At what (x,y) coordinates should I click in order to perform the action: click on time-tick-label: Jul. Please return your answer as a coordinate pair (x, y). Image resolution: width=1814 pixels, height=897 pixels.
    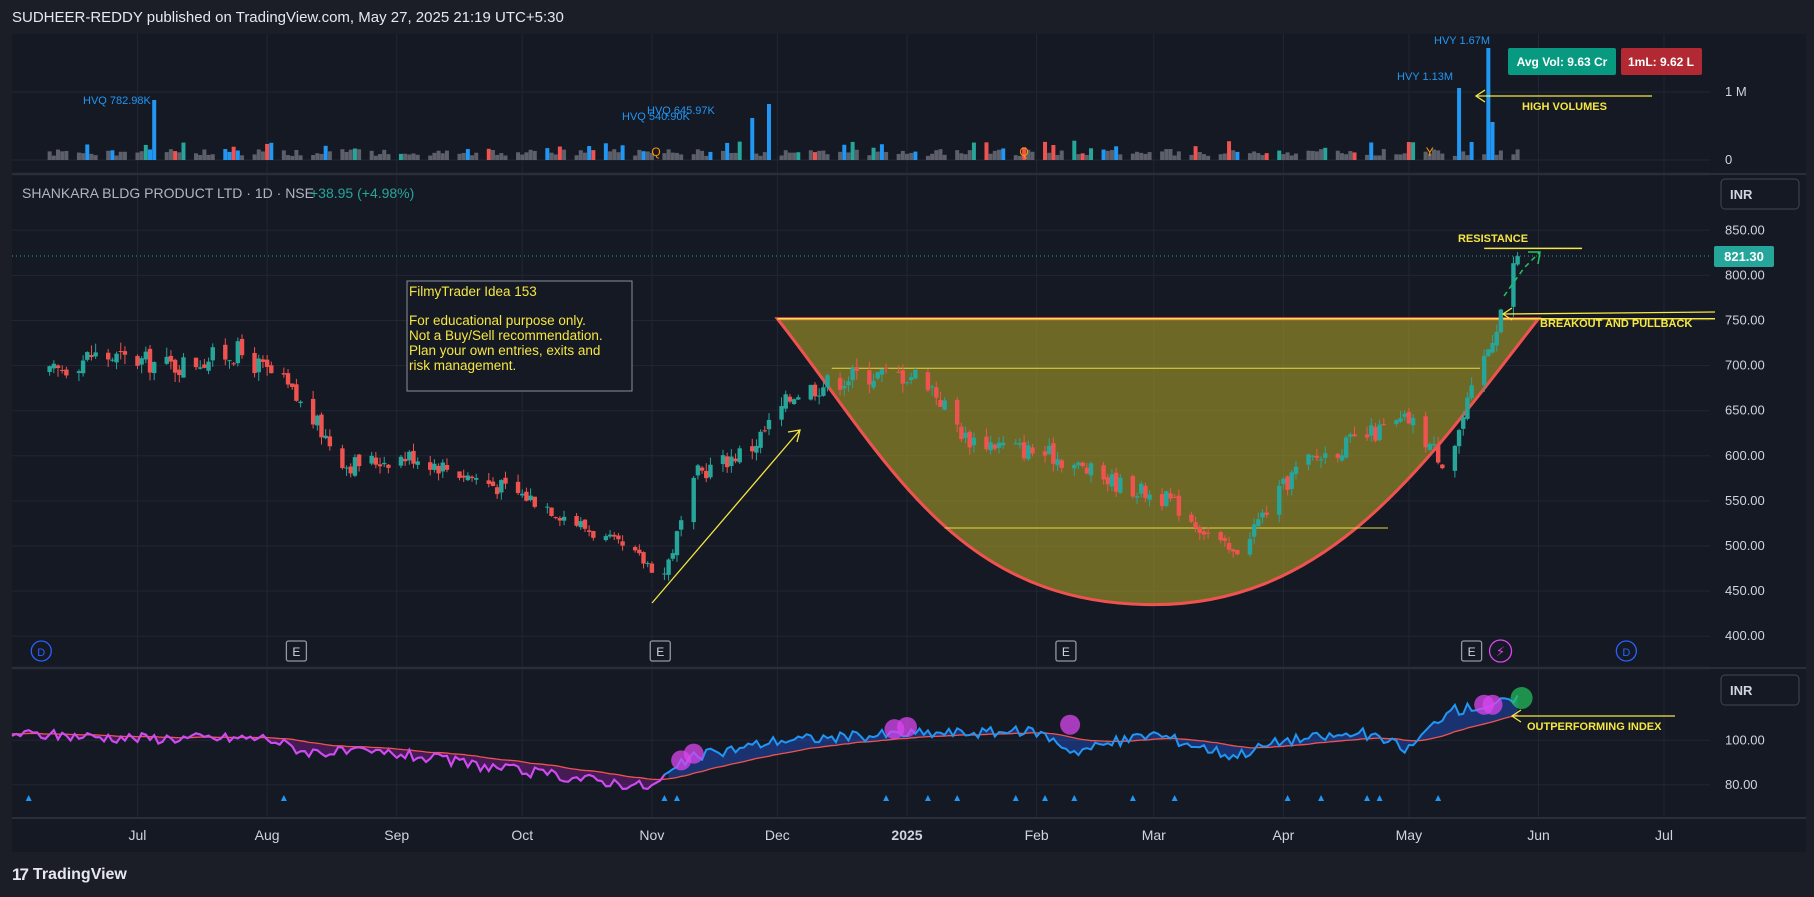
    Looking at the image, I should click on (1664, 835).